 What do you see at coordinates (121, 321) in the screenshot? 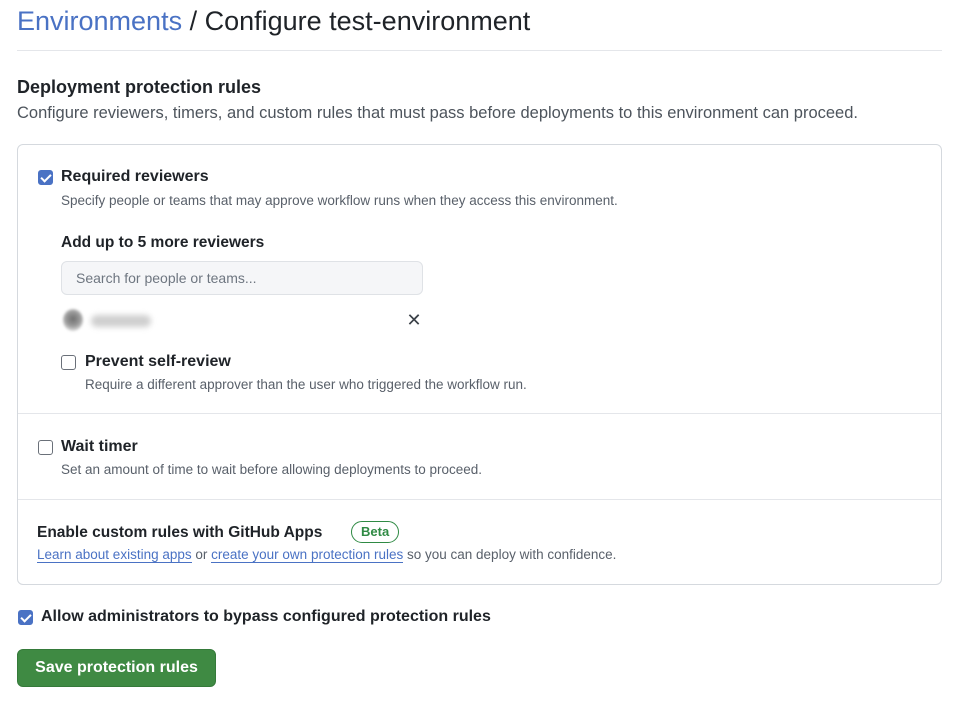
I see `reviewer-name-redacted` at bounding box center [121, 321].